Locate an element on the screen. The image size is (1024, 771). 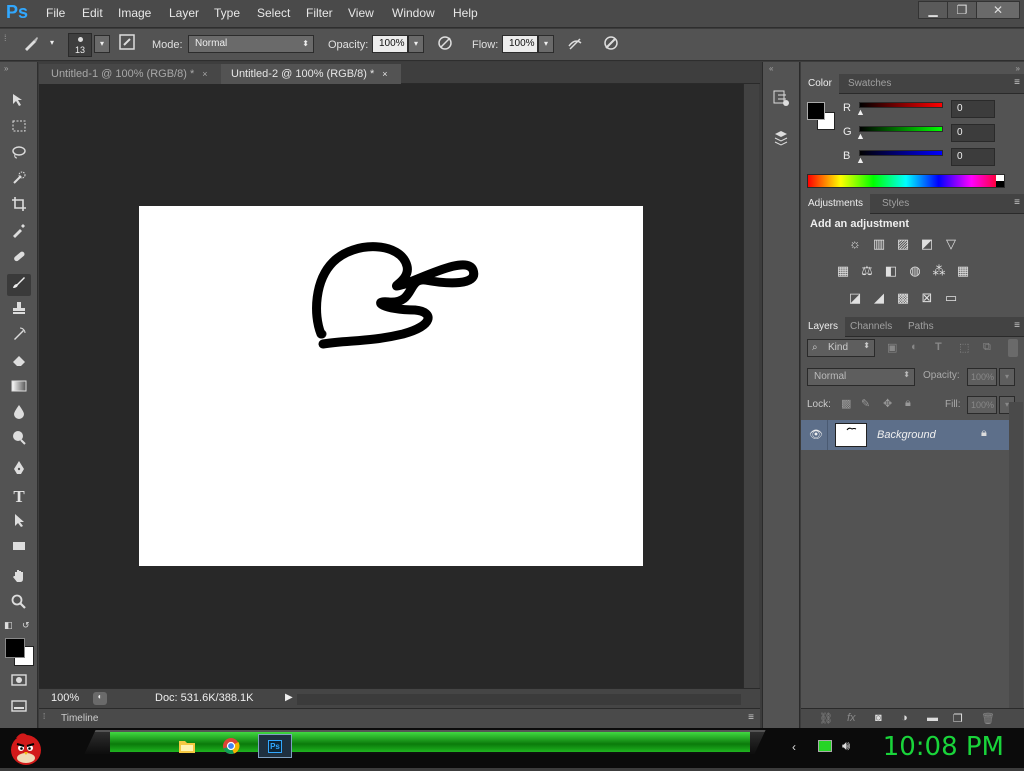
channel-mixer-icon: ⁂ is located at coordinates (939, 271).